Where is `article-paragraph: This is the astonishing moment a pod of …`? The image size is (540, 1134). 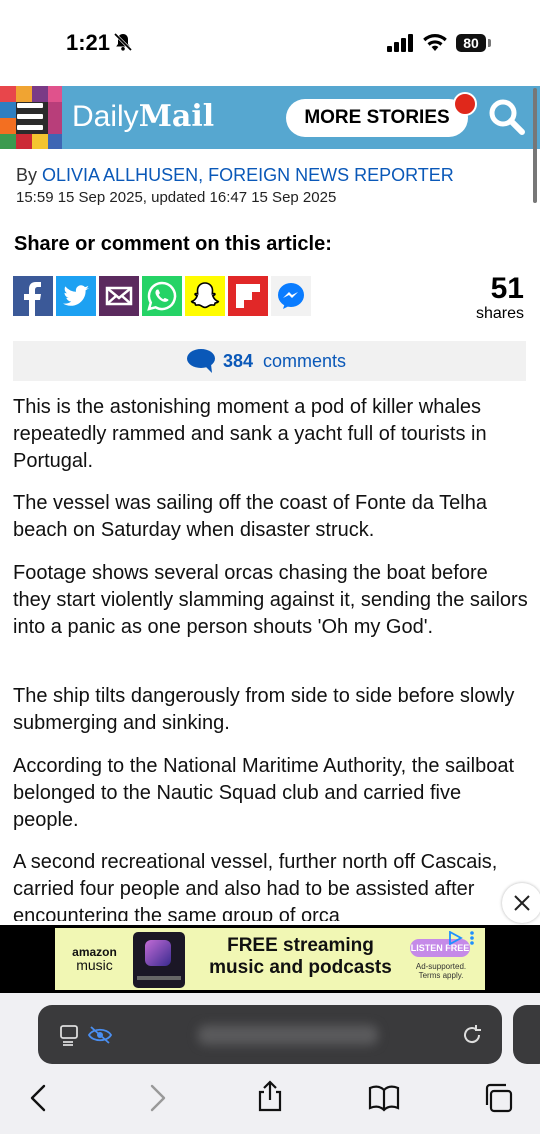
article-paragraph: This is the astonishing moment a pod of … is located at coordinates (250, 434).